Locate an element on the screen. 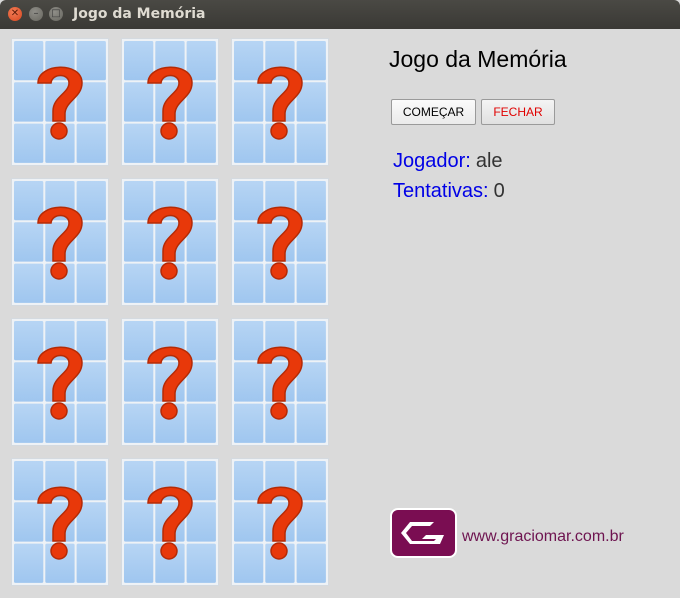  start-button: COMEÇAR is located at coordinates (433, 112).